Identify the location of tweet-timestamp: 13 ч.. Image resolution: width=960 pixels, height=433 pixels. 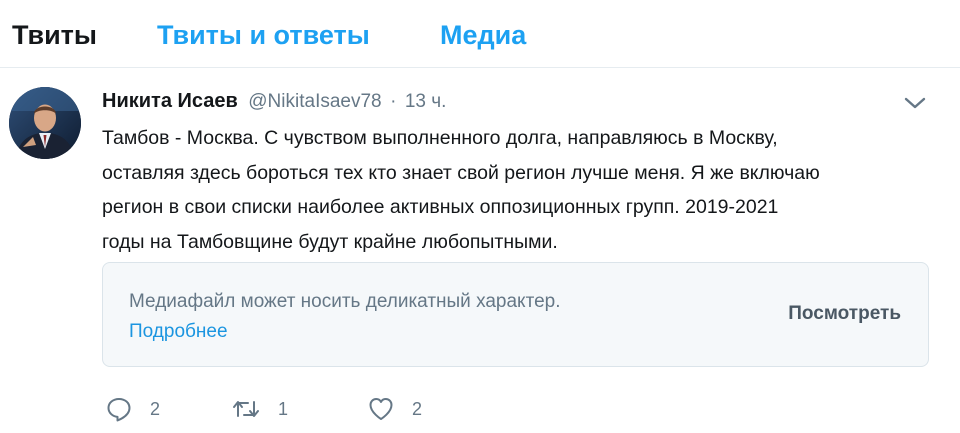
(426, 101).